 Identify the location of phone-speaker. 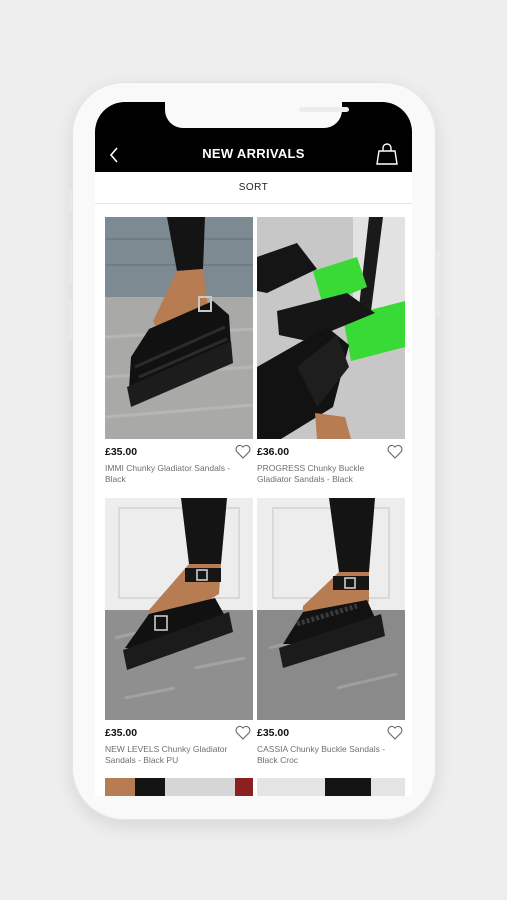
(324, 109).